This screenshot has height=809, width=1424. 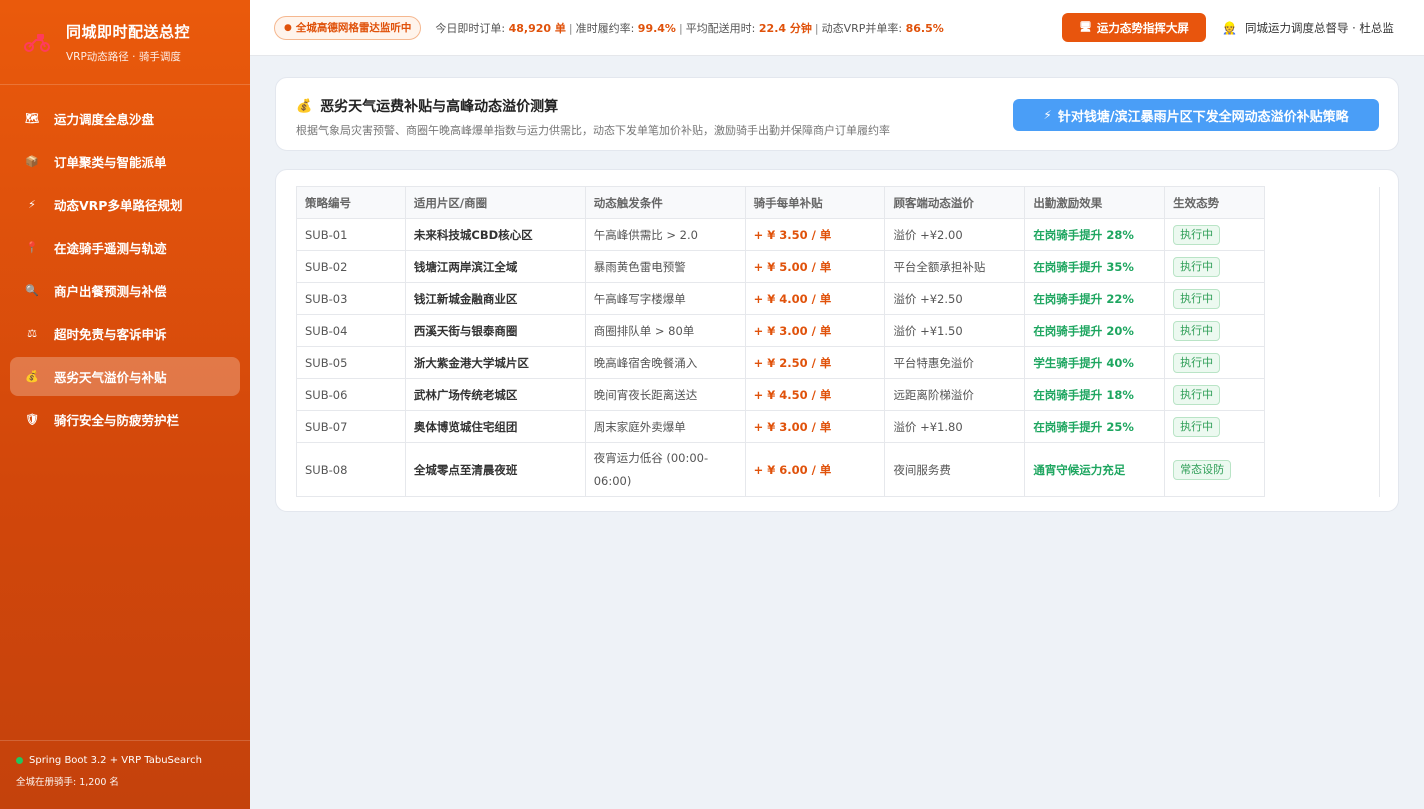 I want to click on cell-area: 奥体博览城住宅组团, so click(x=495, y=426).